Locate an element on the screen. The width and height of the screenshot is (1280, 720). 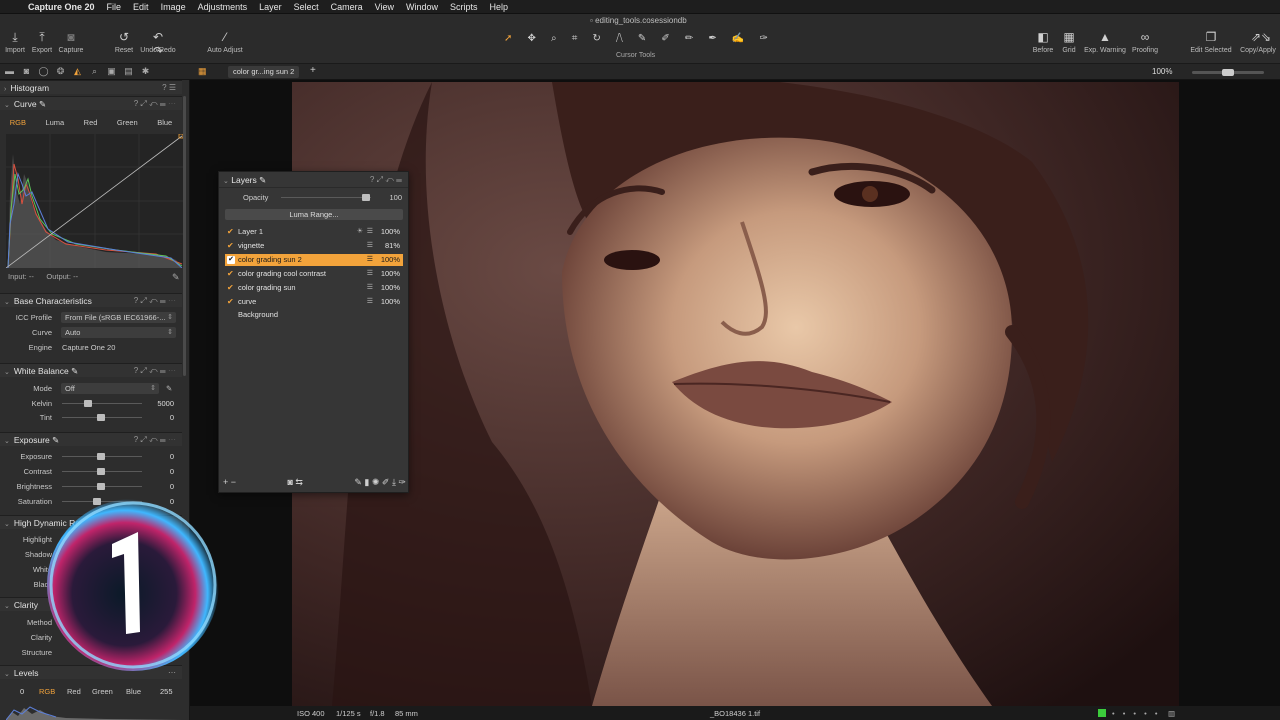
tint-value: 0 is located at coordinates (172, 417).